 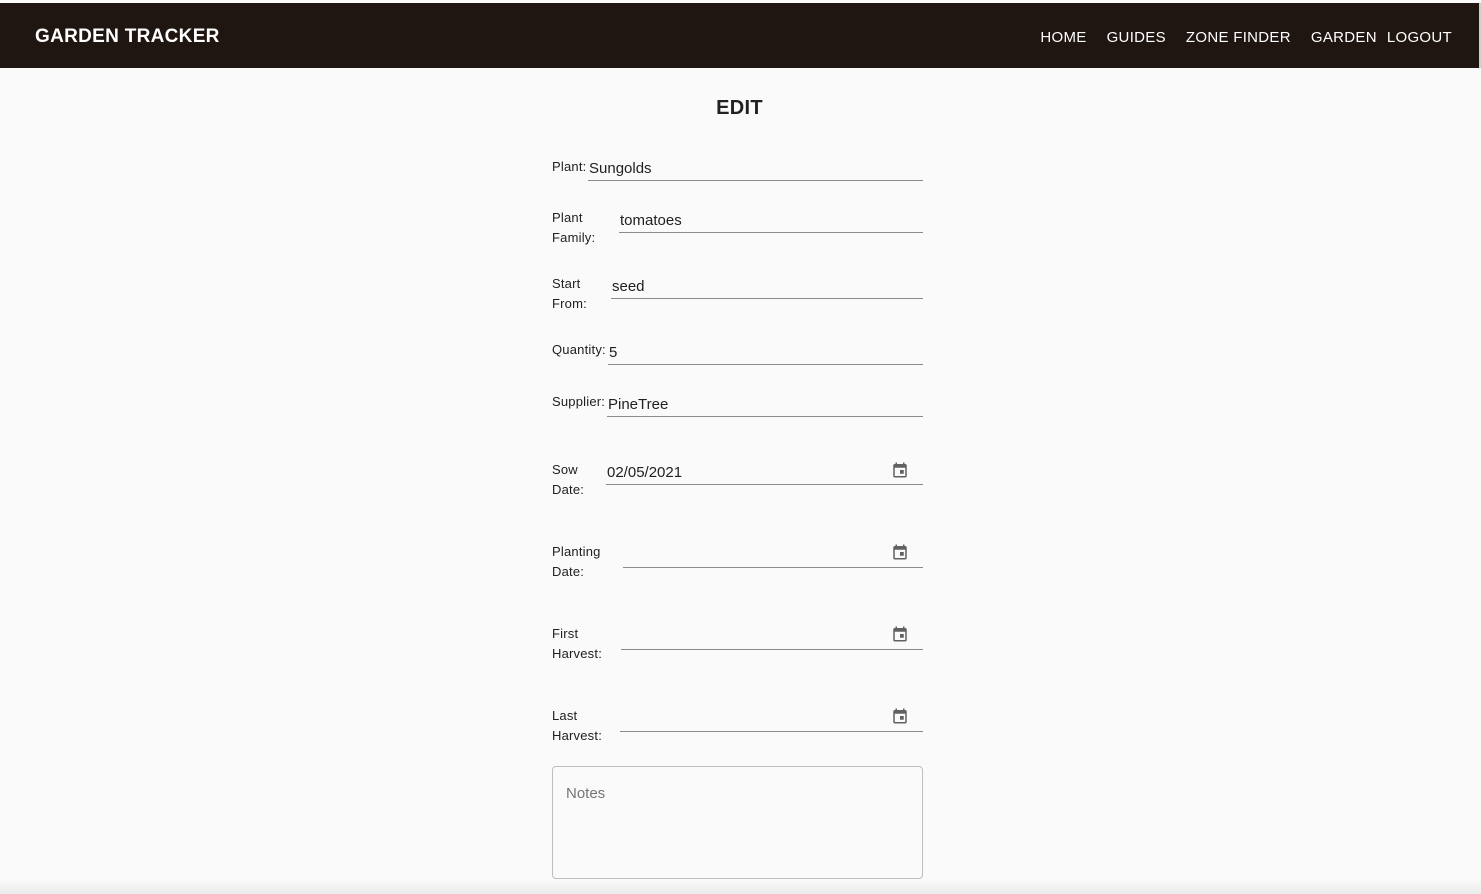 I want to click on quantity-input, so click(x=765, y=352).